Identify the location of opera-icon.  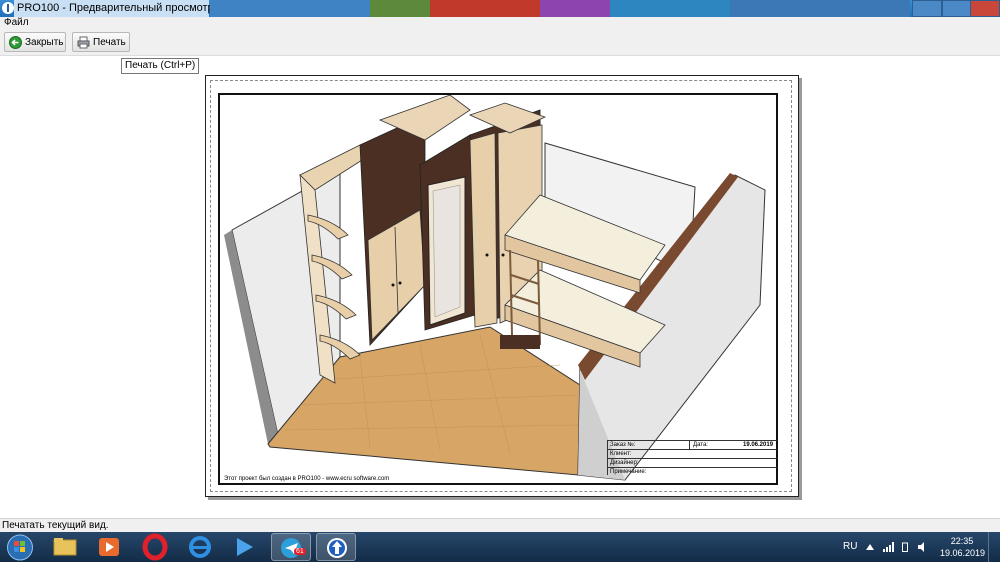
(155, 547).